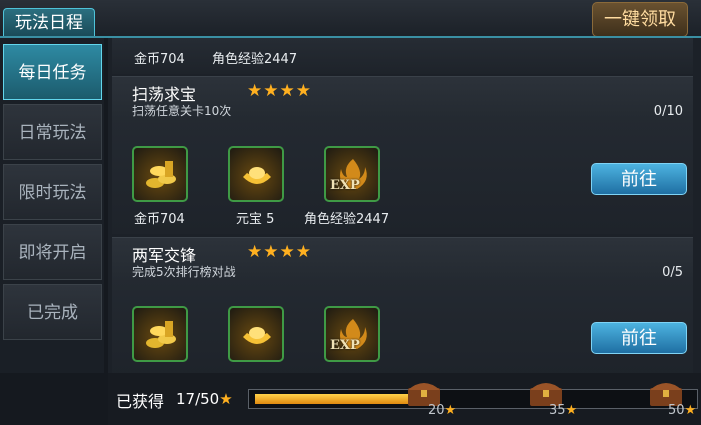  I want to click on star-progress-bar: 已获得 17/50★ 20★ 35★ 50★, so click(404, 399).